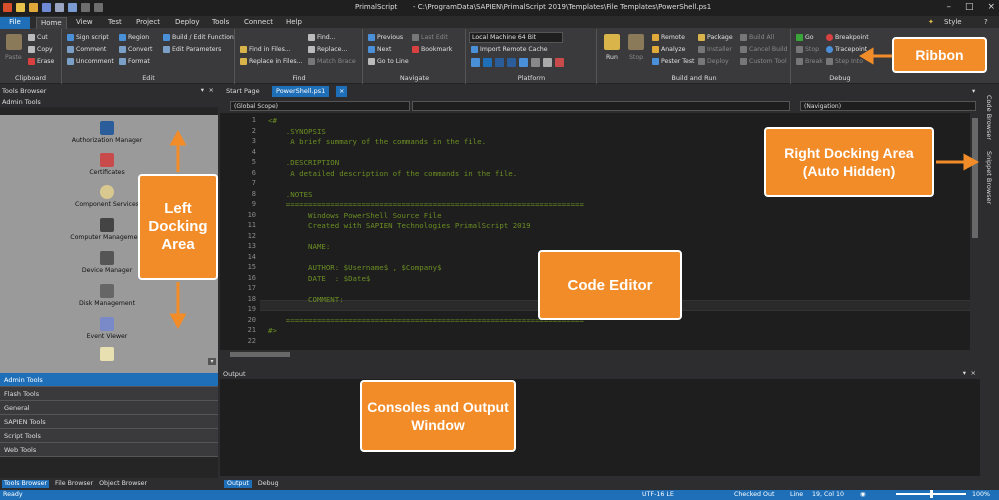 The height and width of the screenshot is (500, 999). What do you see at coordinates (612, 57) in the screenshot?
I see `run-button: Run` at bounding box center [612, 57].